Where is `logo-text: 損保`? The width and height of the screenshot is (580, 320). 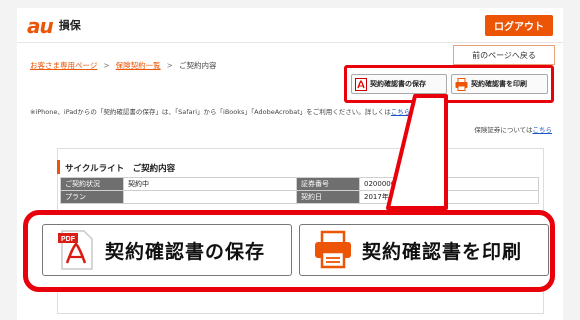 logo-text: 損保 is located at coordinates (69, 25).